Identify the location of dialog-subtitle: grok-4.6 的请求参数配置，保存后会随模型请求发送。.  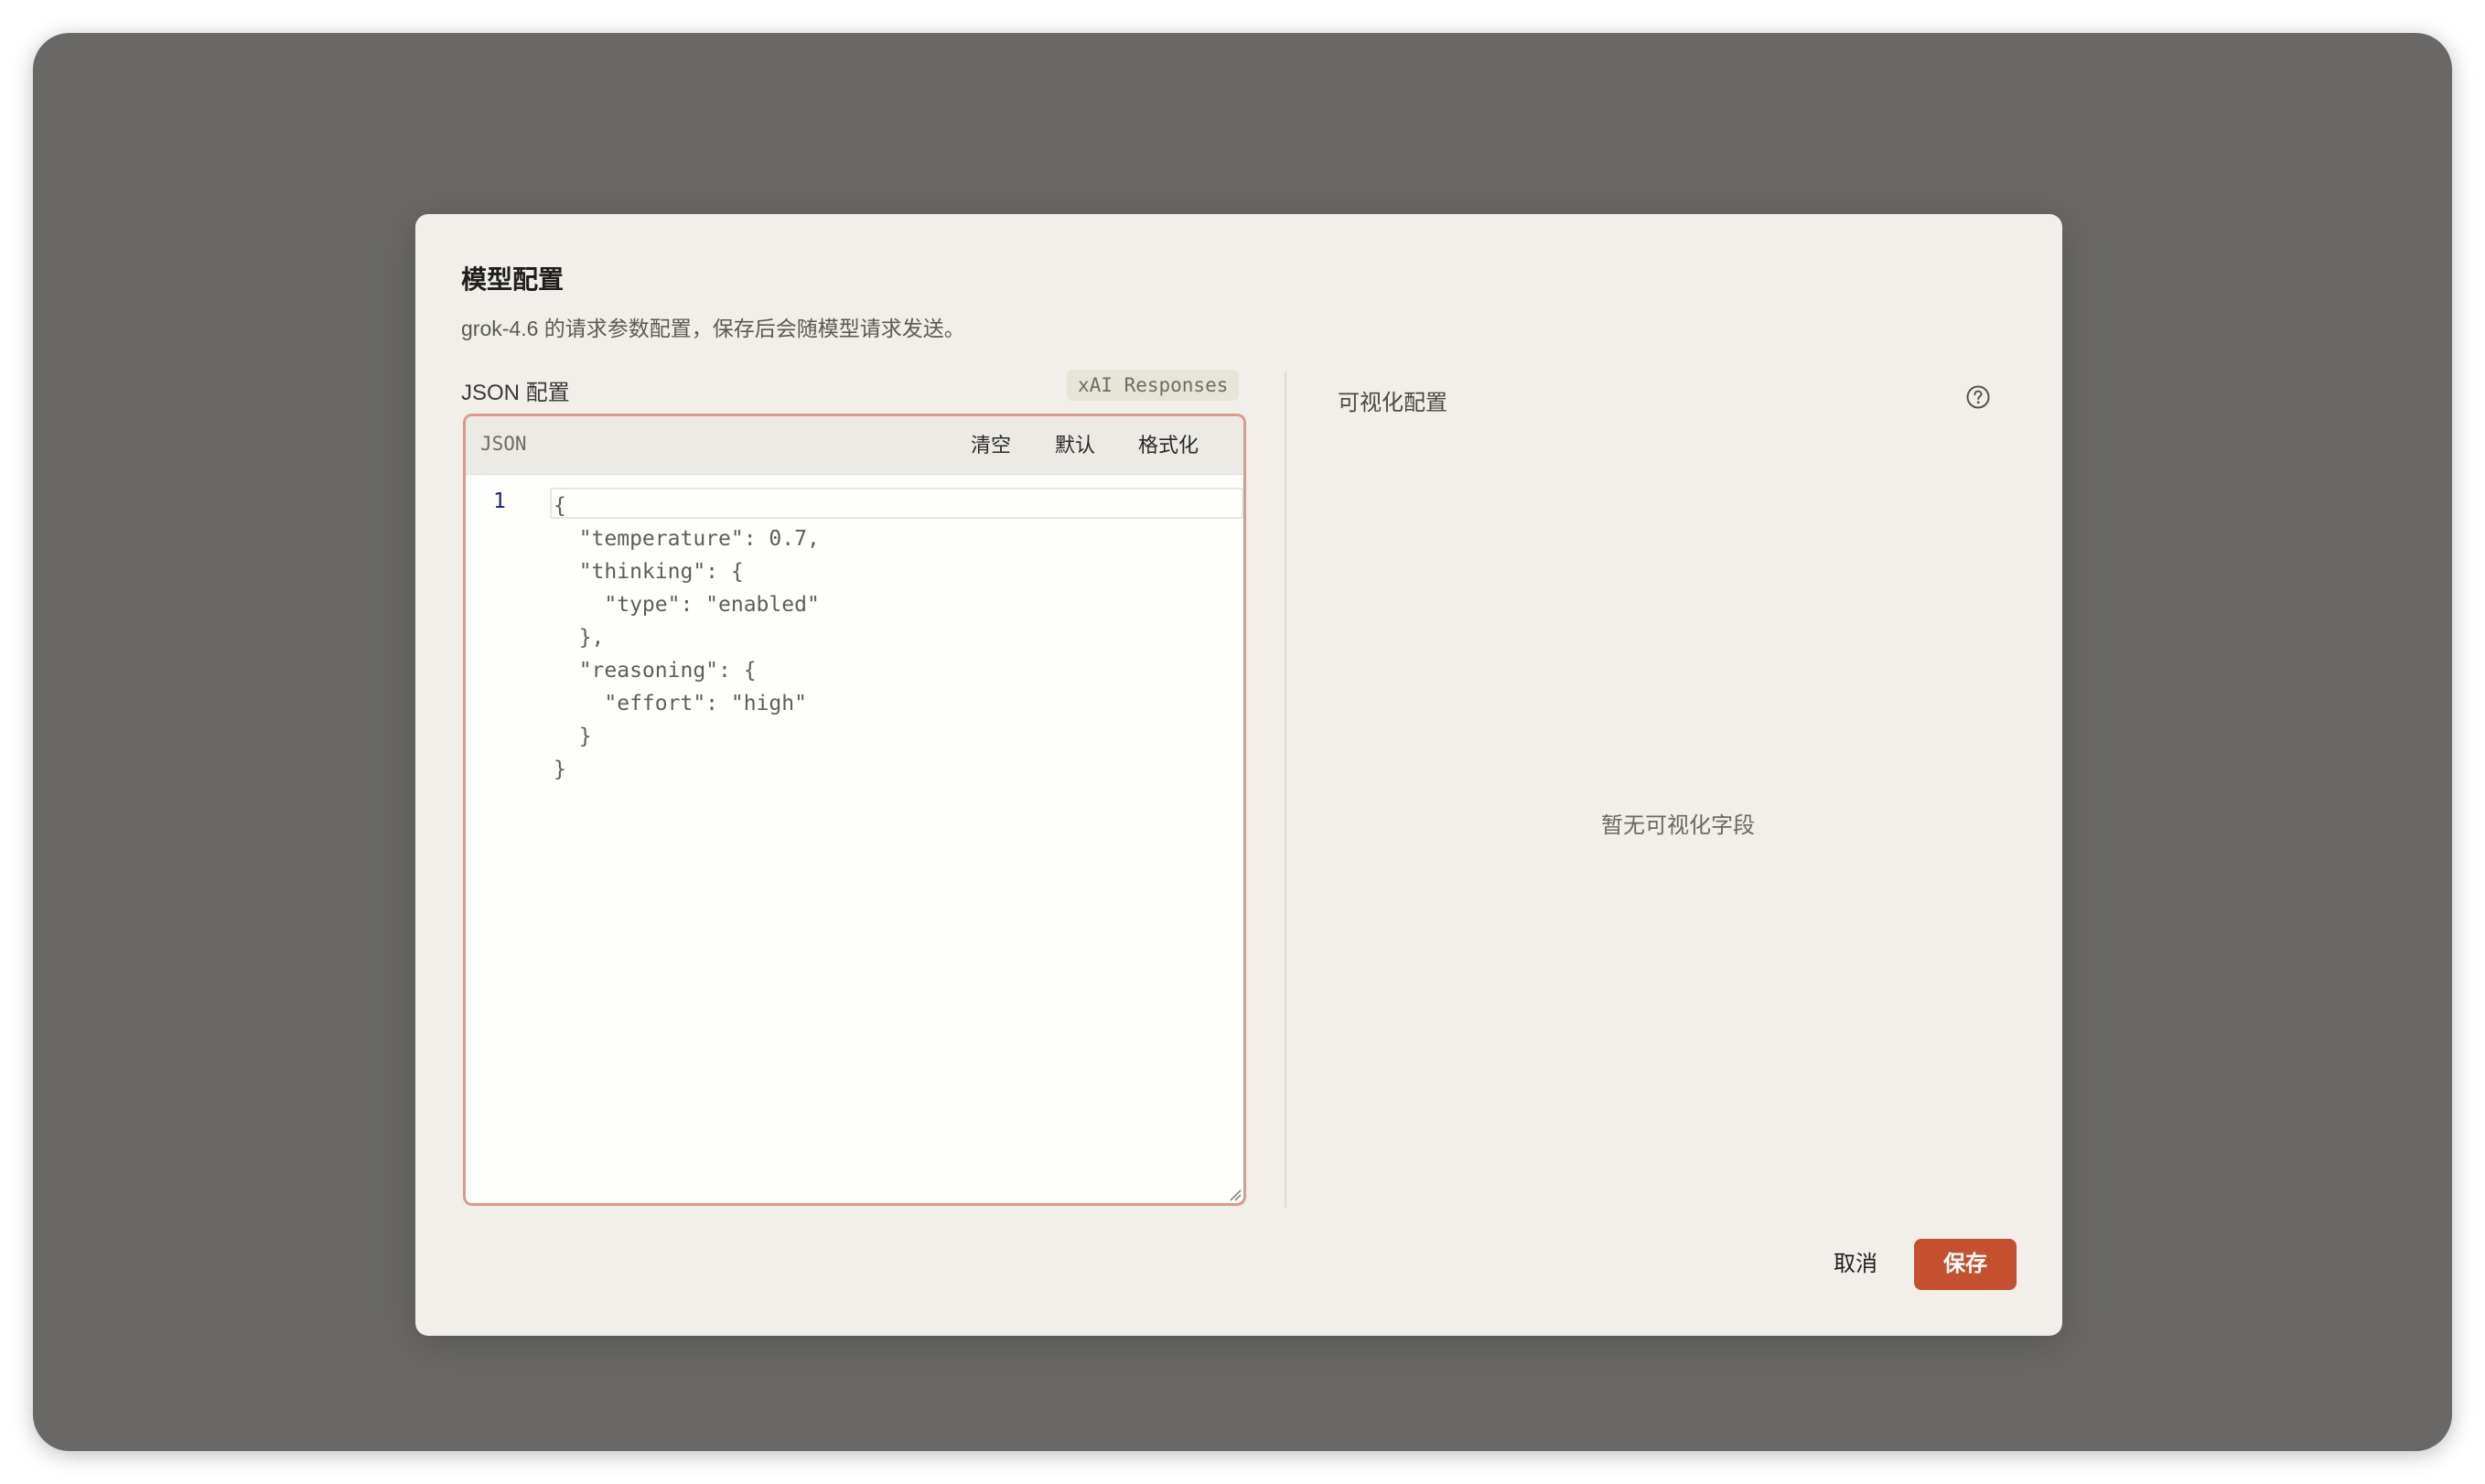
(713, 328).